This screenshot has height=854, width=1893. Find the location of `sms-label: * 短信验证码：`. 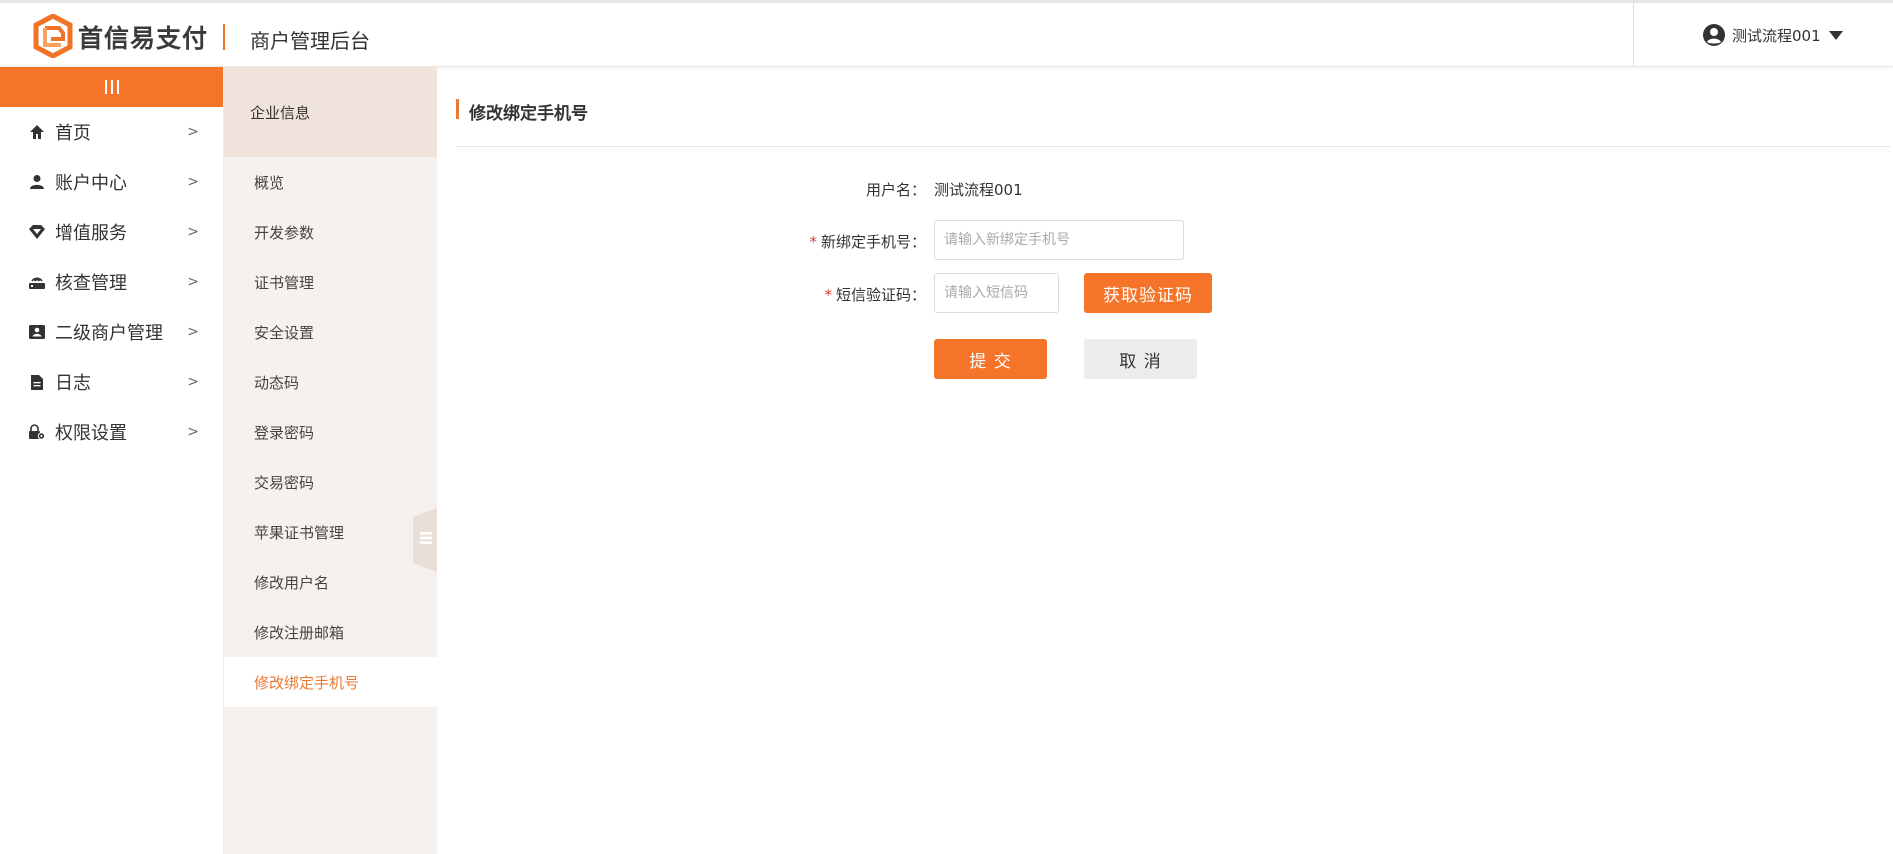

sms-label: * 短信验证码： is located at coordinates (853, 294).